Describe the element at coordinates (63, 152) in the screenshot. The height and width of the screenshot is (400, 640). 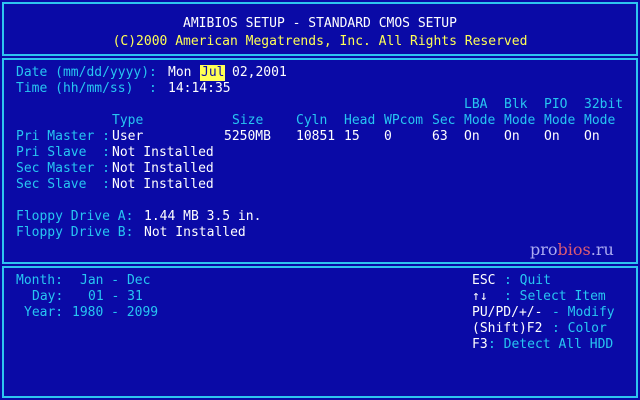
I see `pri-slave-label: Pri Slave :` at that location.